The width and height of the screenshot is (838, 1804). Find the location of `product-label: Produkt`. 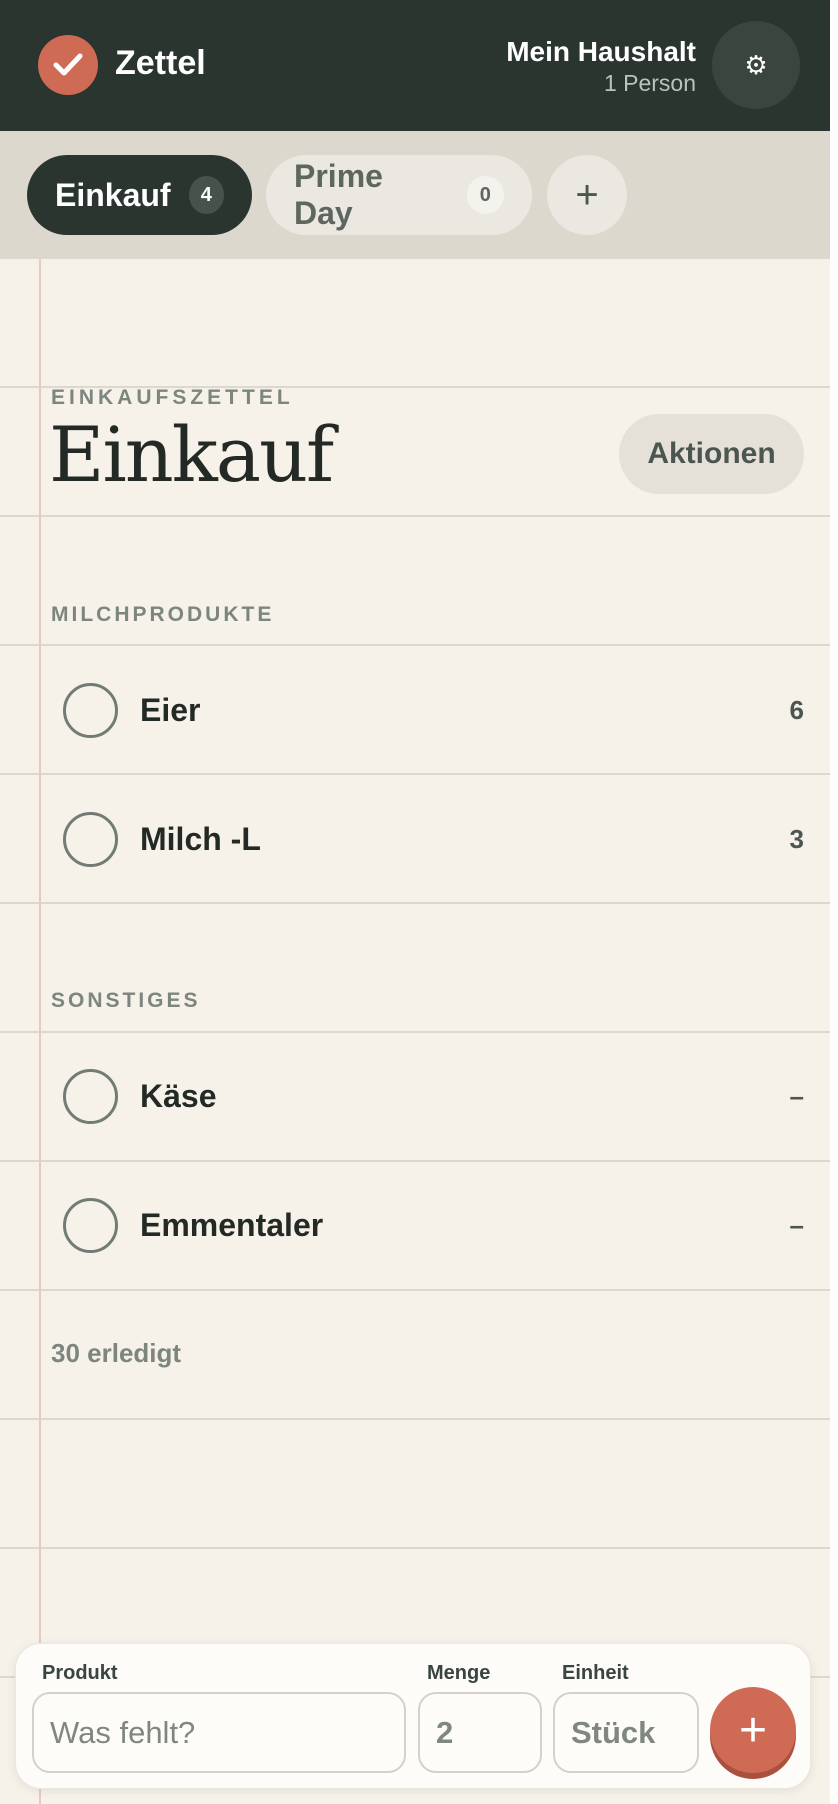

product-label: Produkt is located at coordinates (80, 1673).